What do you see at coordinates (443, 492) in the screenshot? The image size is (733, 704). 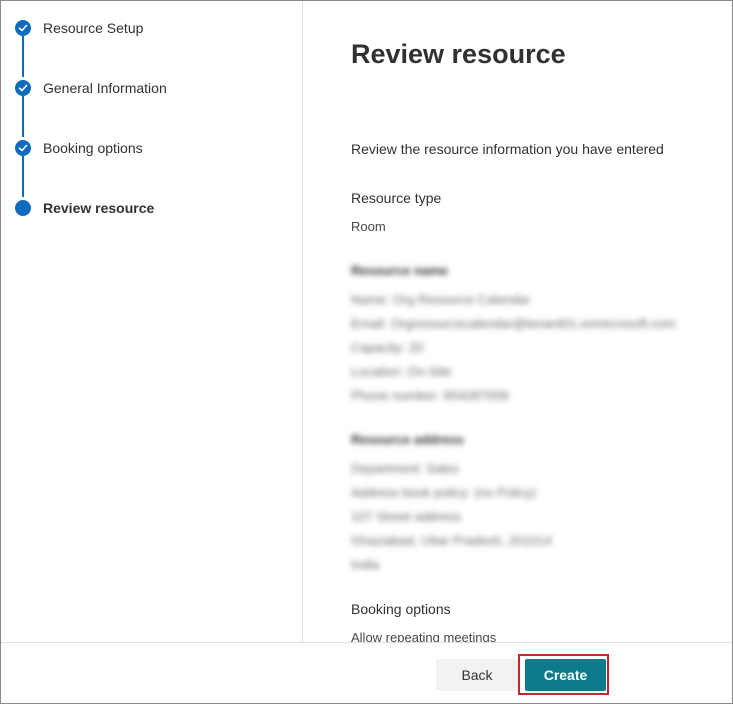 I see `address-policy-line: Address book policy: (no Policy)` at bounding box center [443, 492].